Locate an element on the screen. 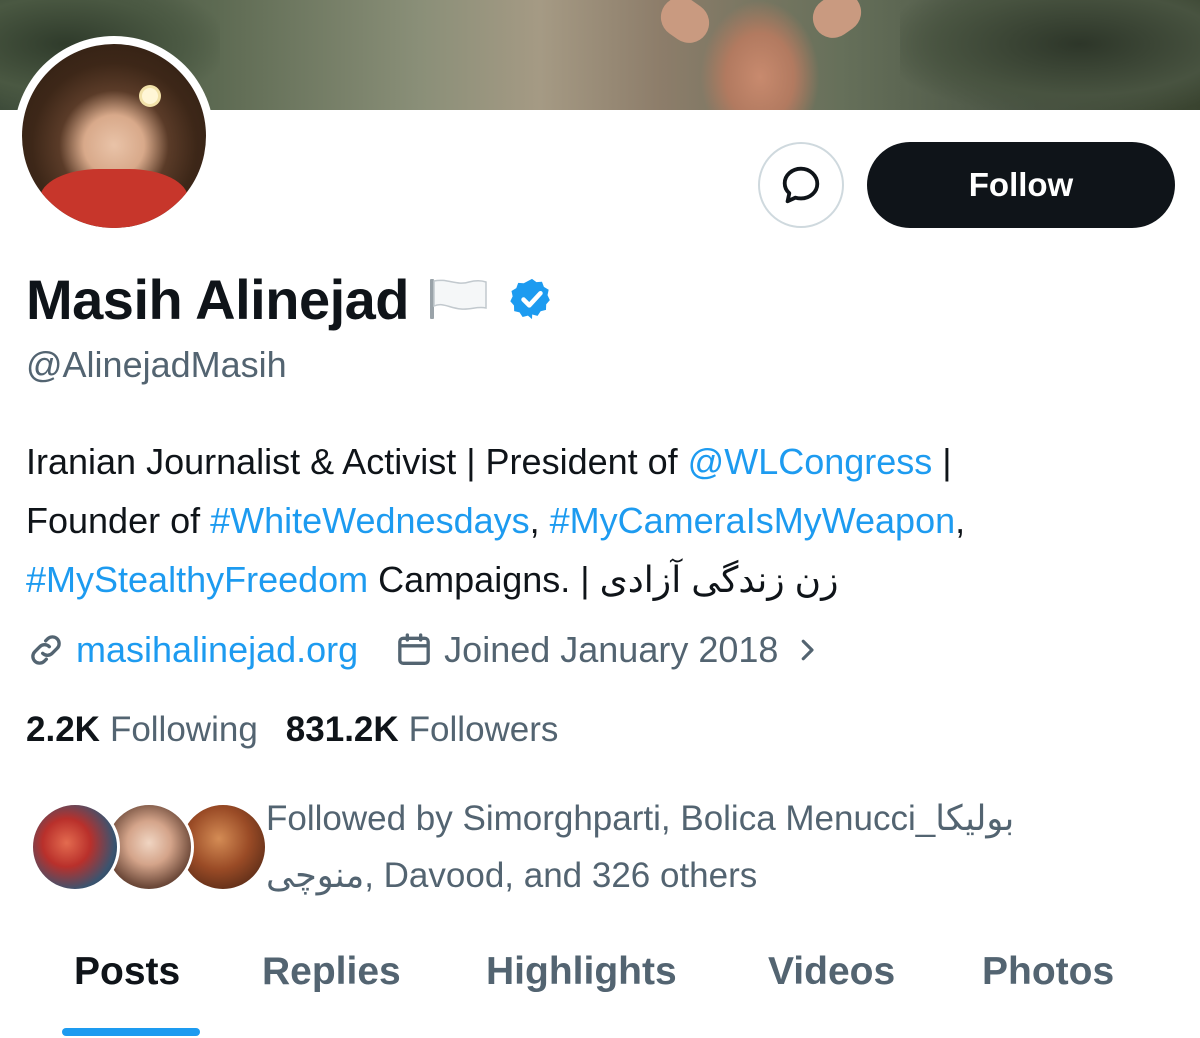  website-link: masihalinejad.org is located at coordinates (217, 650).